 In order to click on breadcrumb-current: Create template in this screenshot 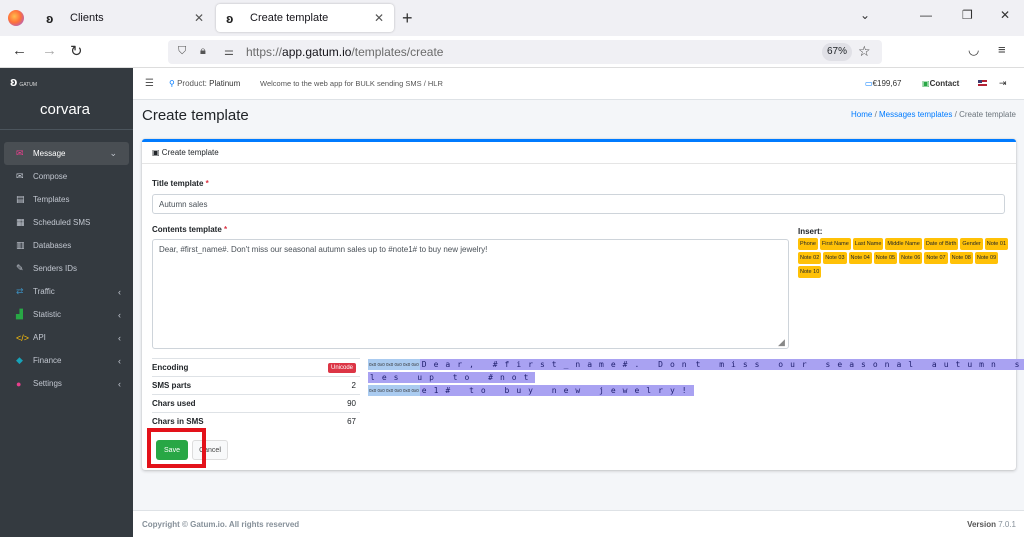, I will do `click(987, 114)`.